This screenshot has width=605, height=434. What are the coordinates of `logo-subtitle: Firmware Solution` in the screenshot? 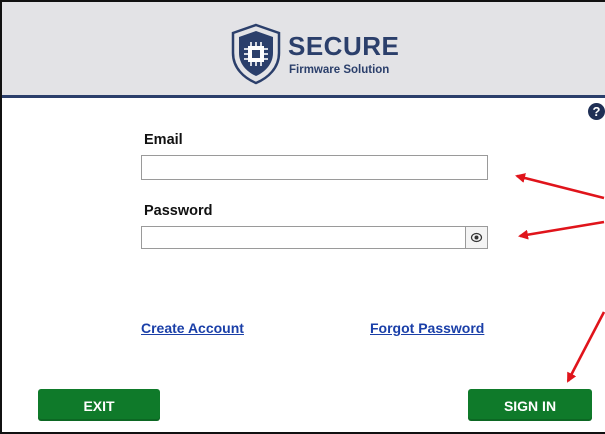 It's located at (339, 70).